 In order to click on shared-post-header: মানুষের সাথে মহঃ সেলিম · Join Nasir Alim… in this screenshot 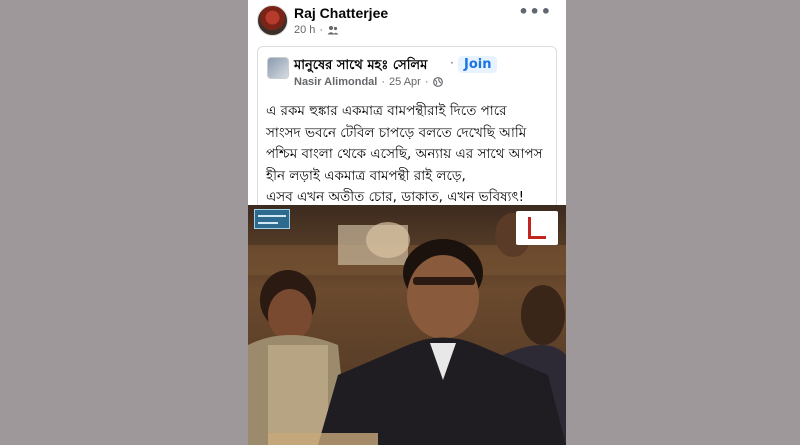, I will do `click(407, 69)`.